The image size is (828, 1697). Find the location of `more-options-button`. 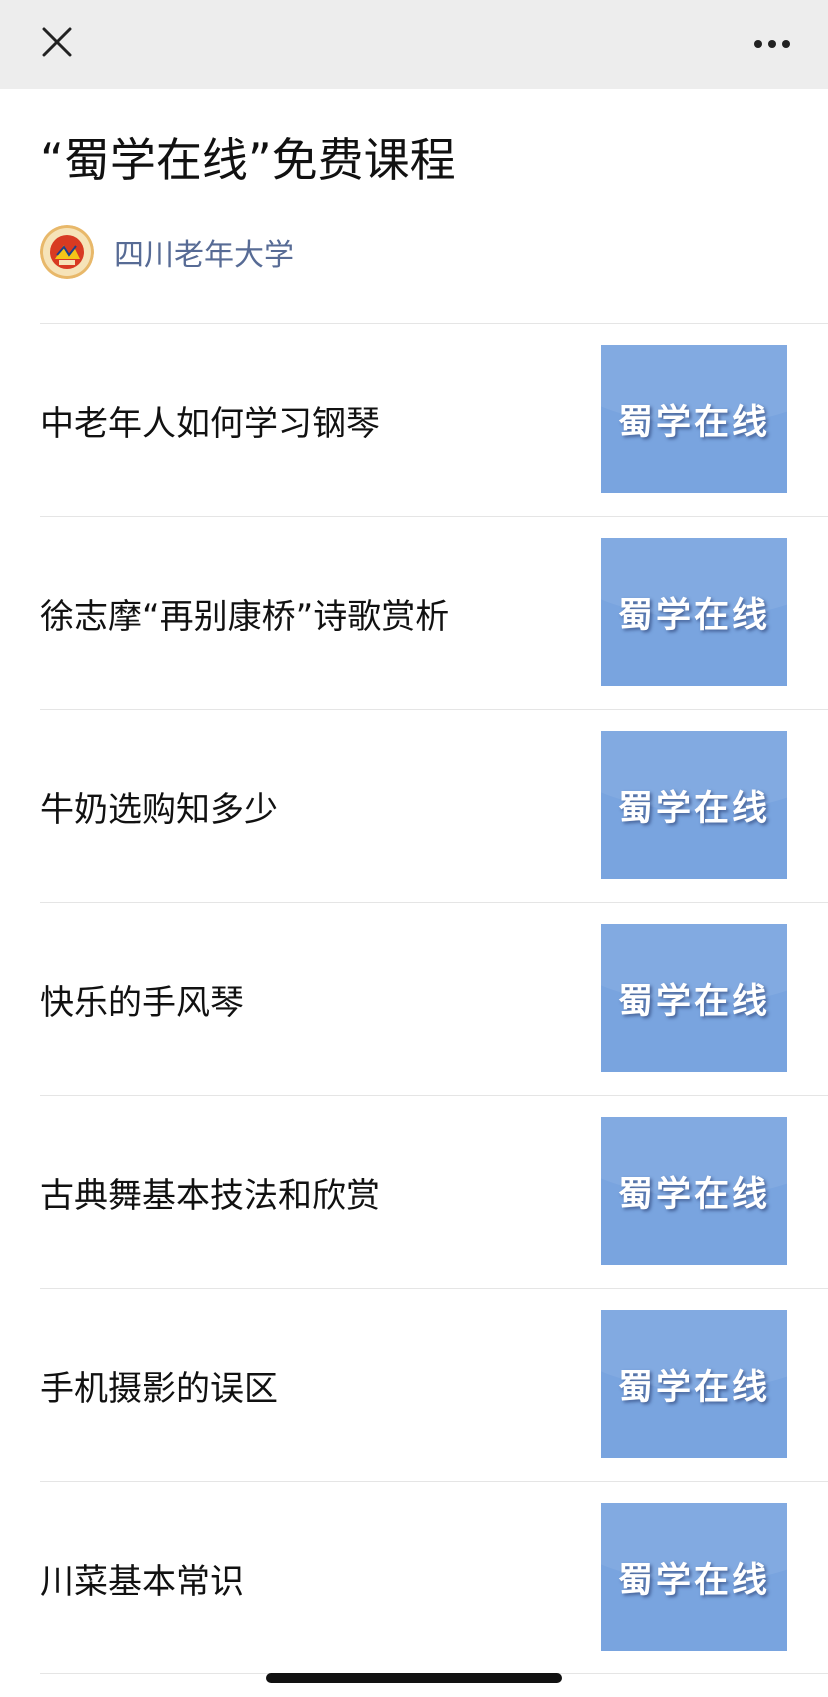

more-options-button is located at coordinates (772, 44).